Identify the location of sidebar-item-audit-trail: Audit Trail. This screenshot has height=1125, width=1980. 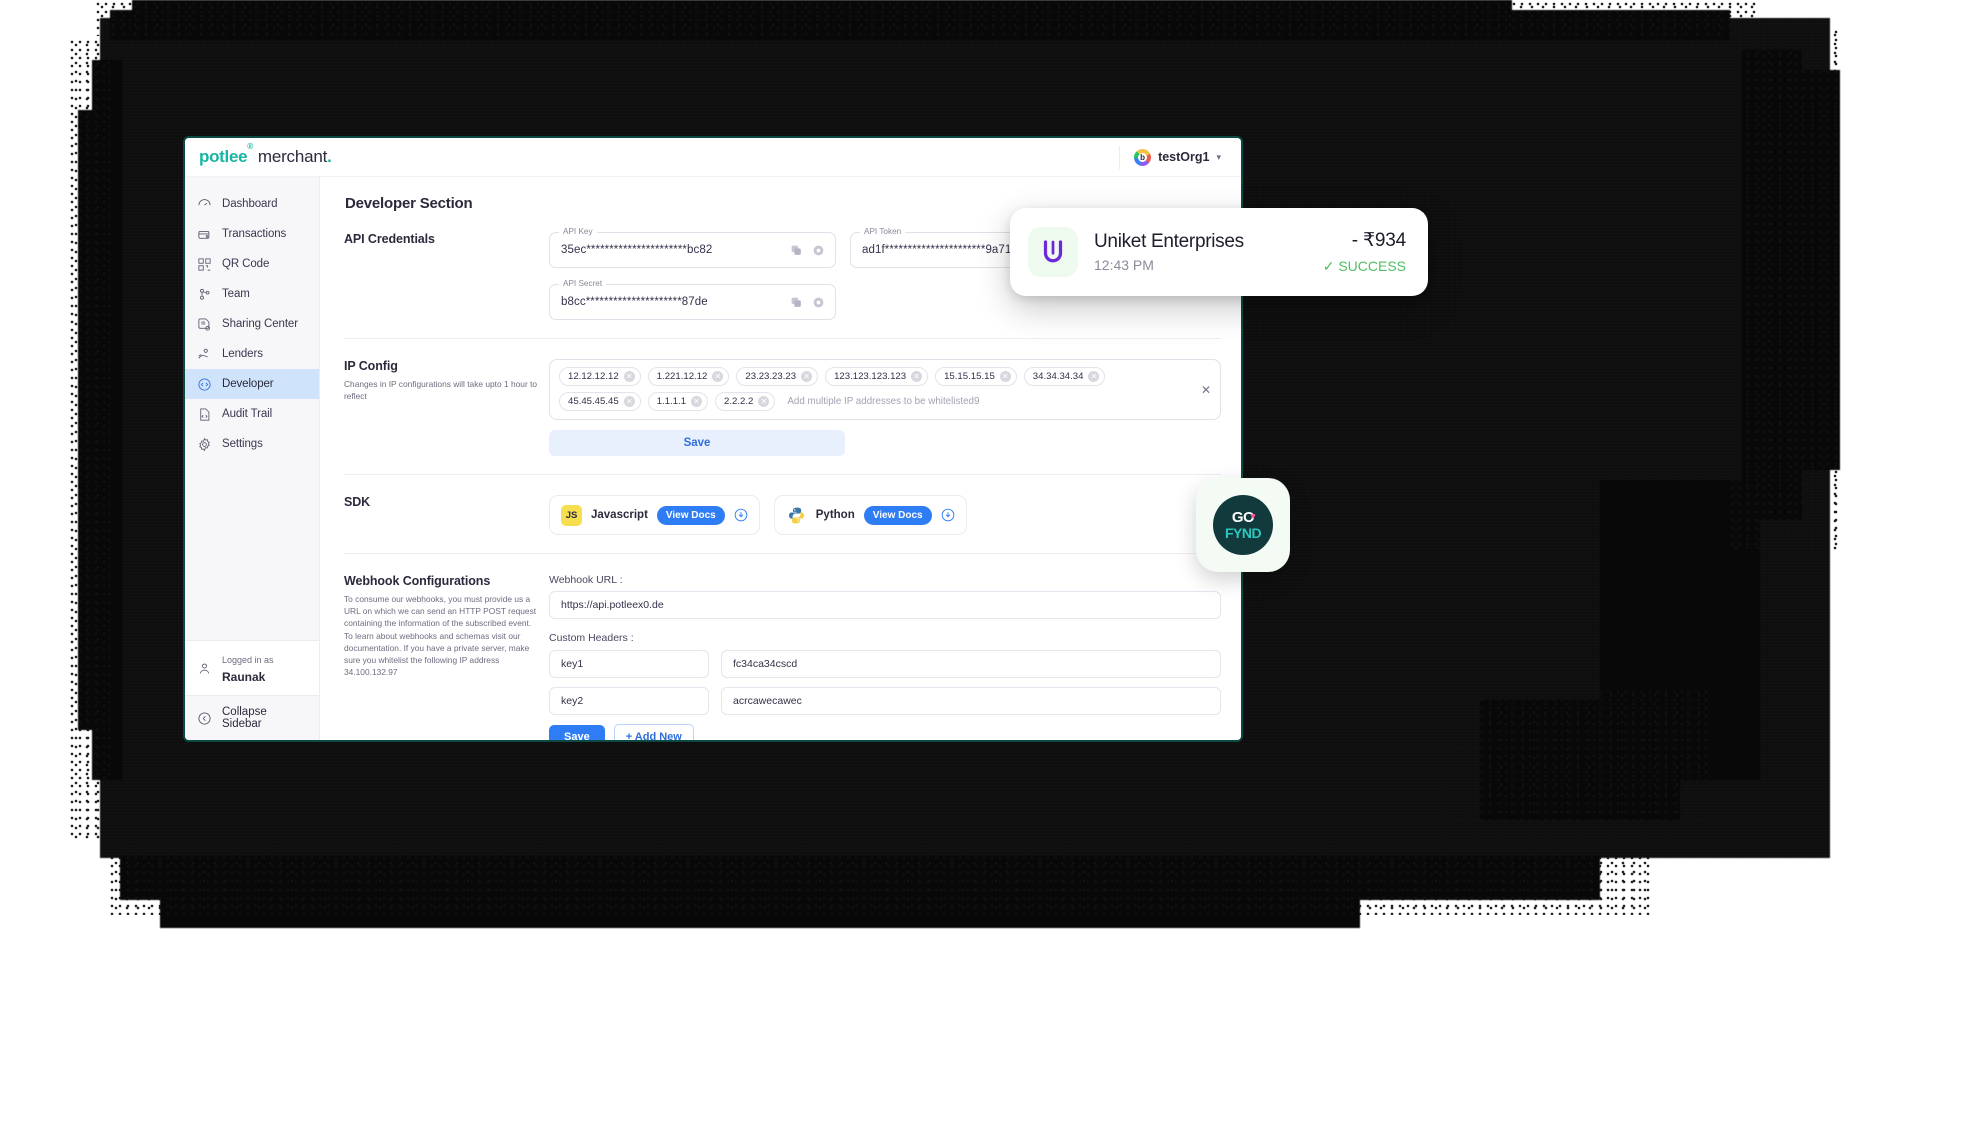
(252, 414).